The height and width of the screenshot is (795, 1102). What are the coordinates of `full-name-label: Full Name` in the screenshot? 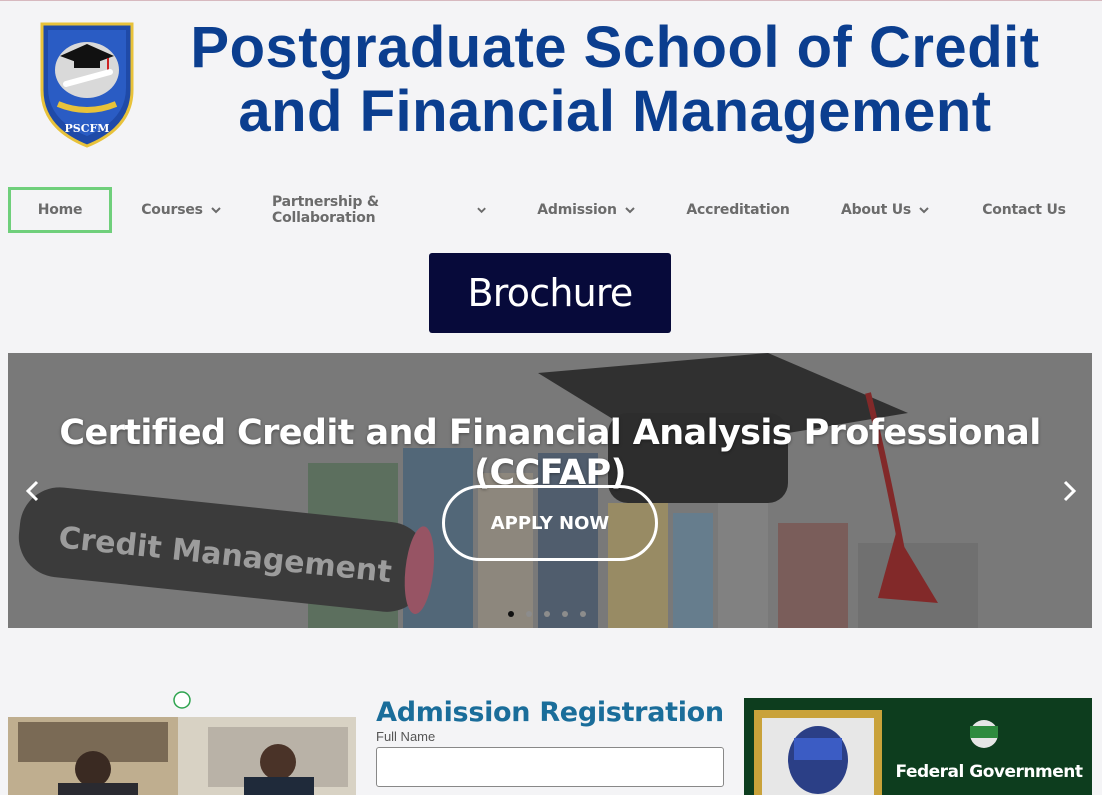 It's located at (406, 736).